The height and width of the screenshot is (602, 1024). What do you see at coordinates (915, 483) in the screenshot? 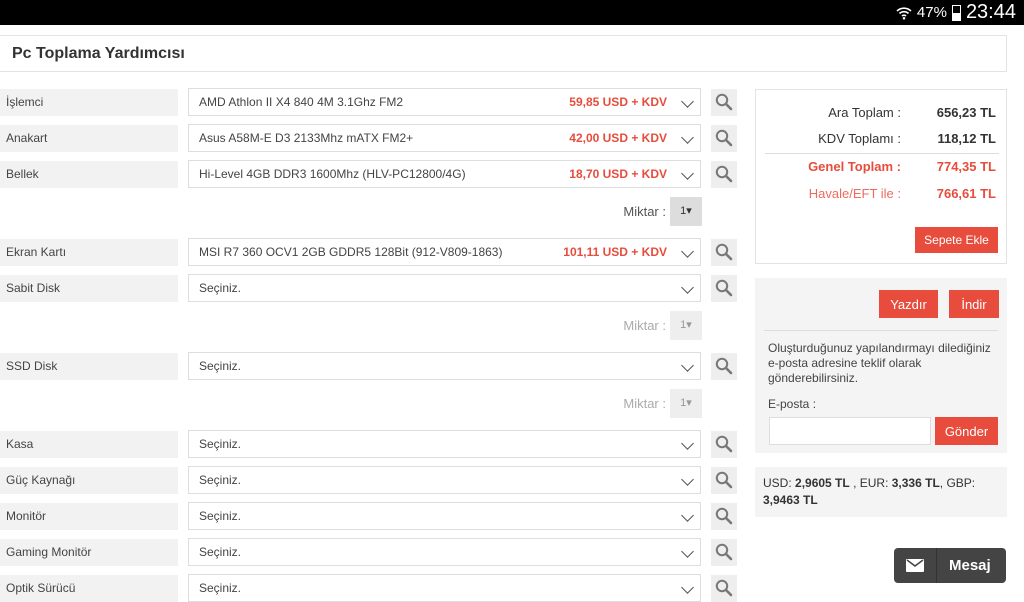
I see `eur-rate: 3,336 TL` at bounding box center [915, 483].